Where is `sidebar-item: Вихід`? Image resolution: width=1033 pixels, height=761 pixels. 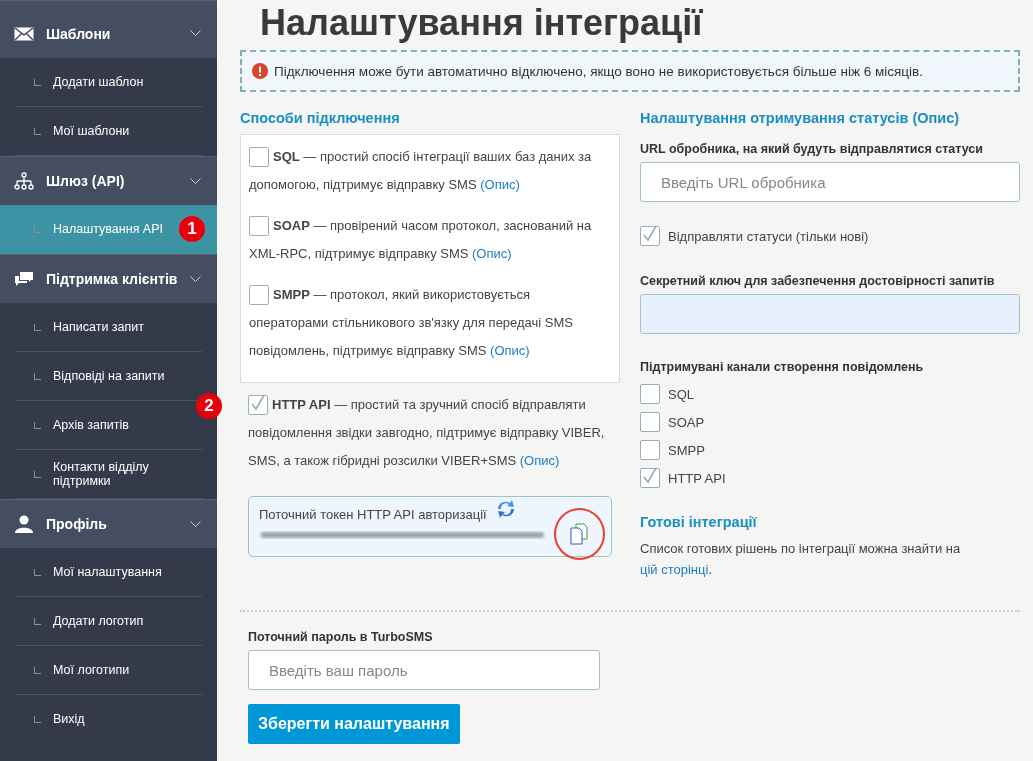
sidebar-item: Вихід is located at coordinates (108, 719).